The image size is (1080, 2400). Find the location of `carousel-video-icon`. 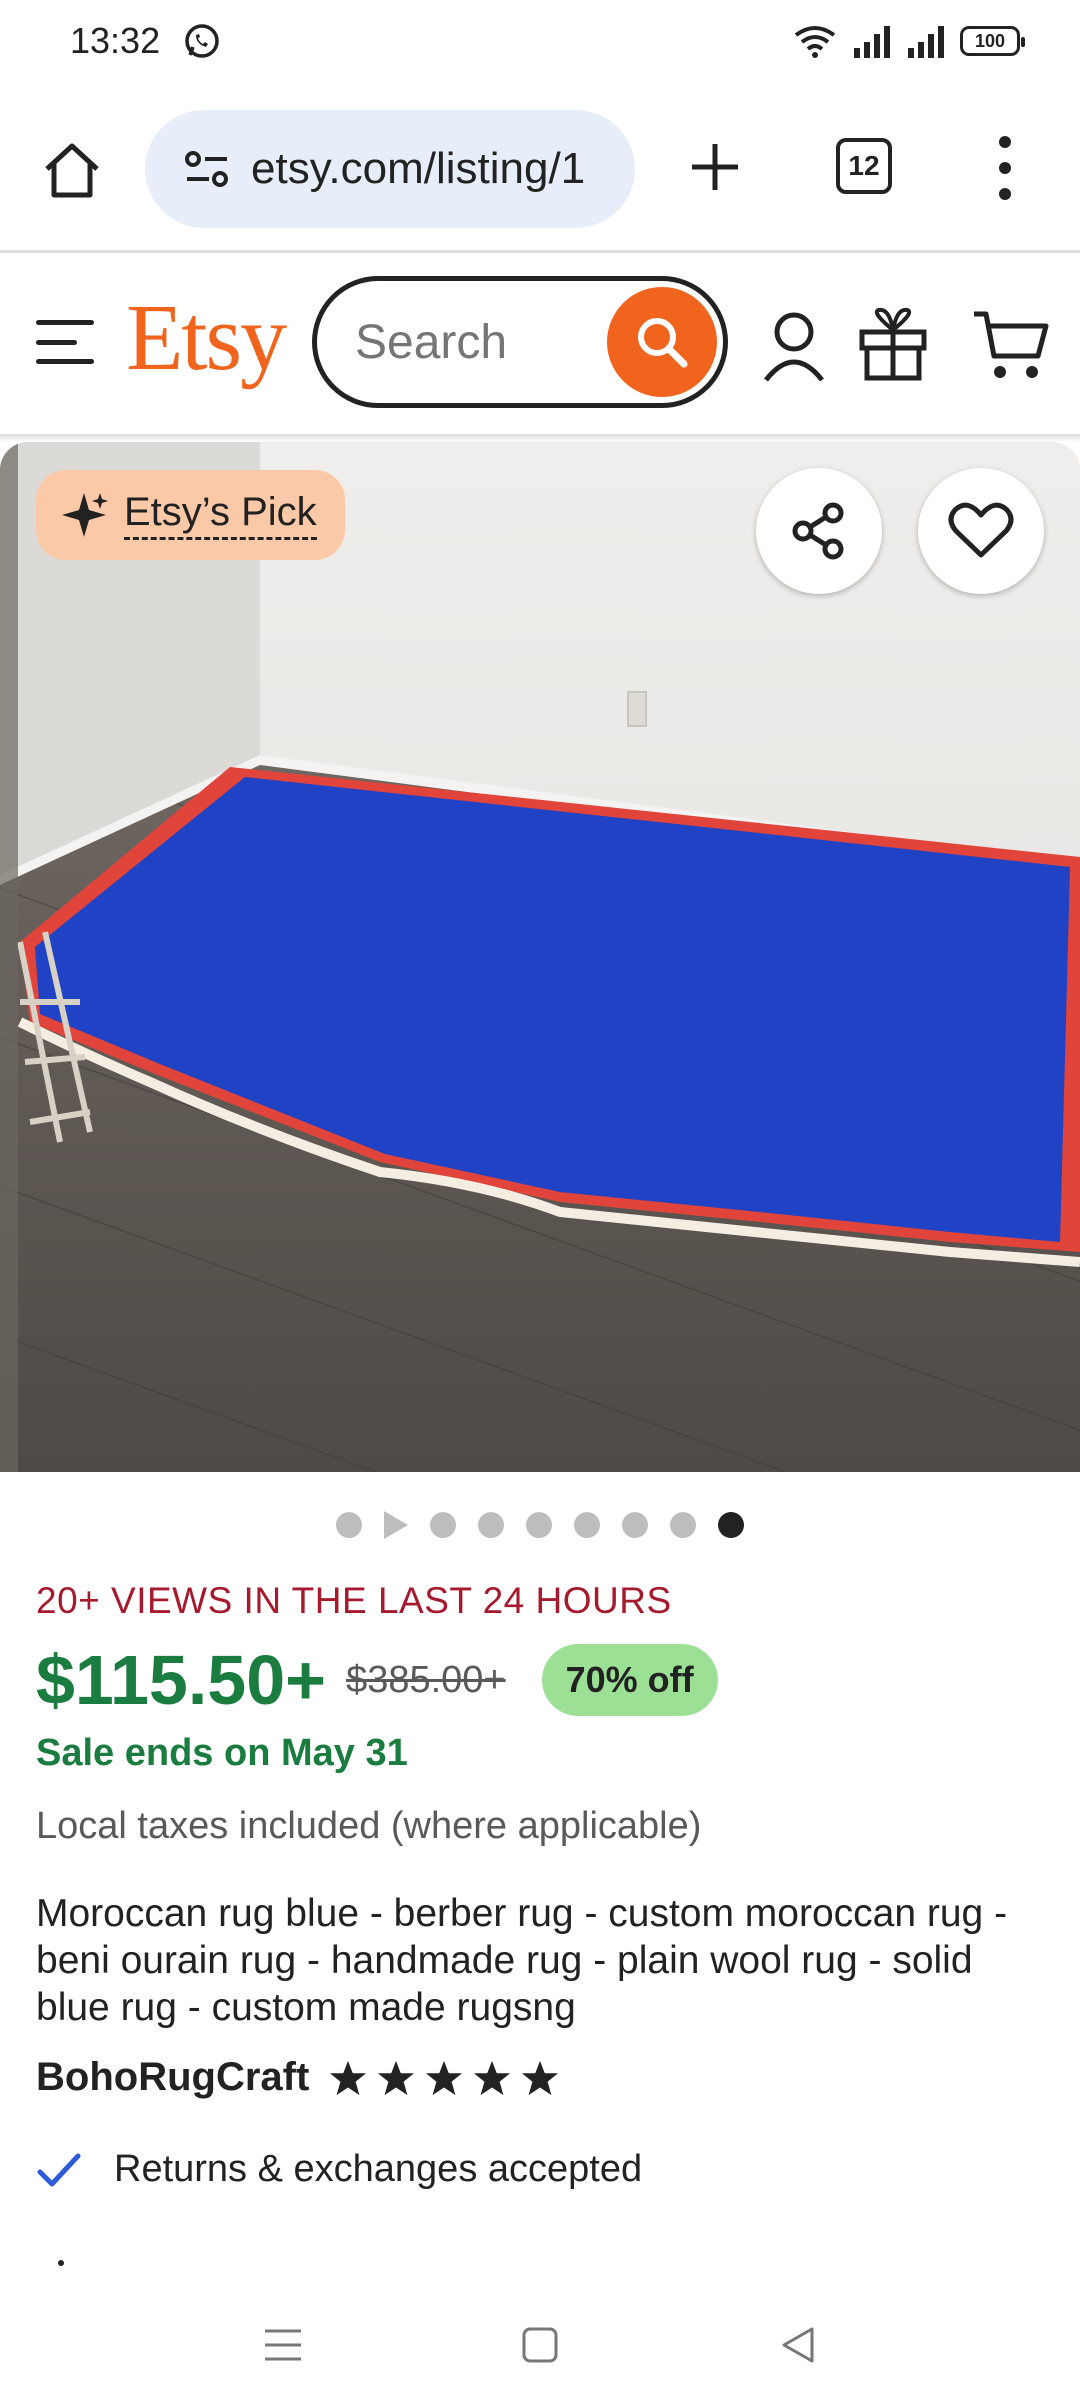

carousel-video-icon is located at coordinates (396, 1525).